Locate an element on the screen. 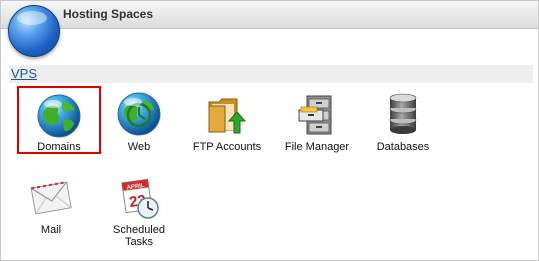 This screenshot has width=539, height=261. globe-web-icon is located at coordinates (139, 114).